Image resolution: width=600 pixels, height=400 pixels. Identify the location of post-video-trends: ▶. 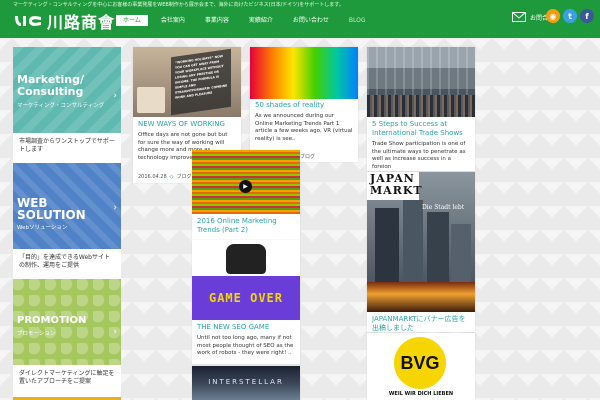
(246, 182).